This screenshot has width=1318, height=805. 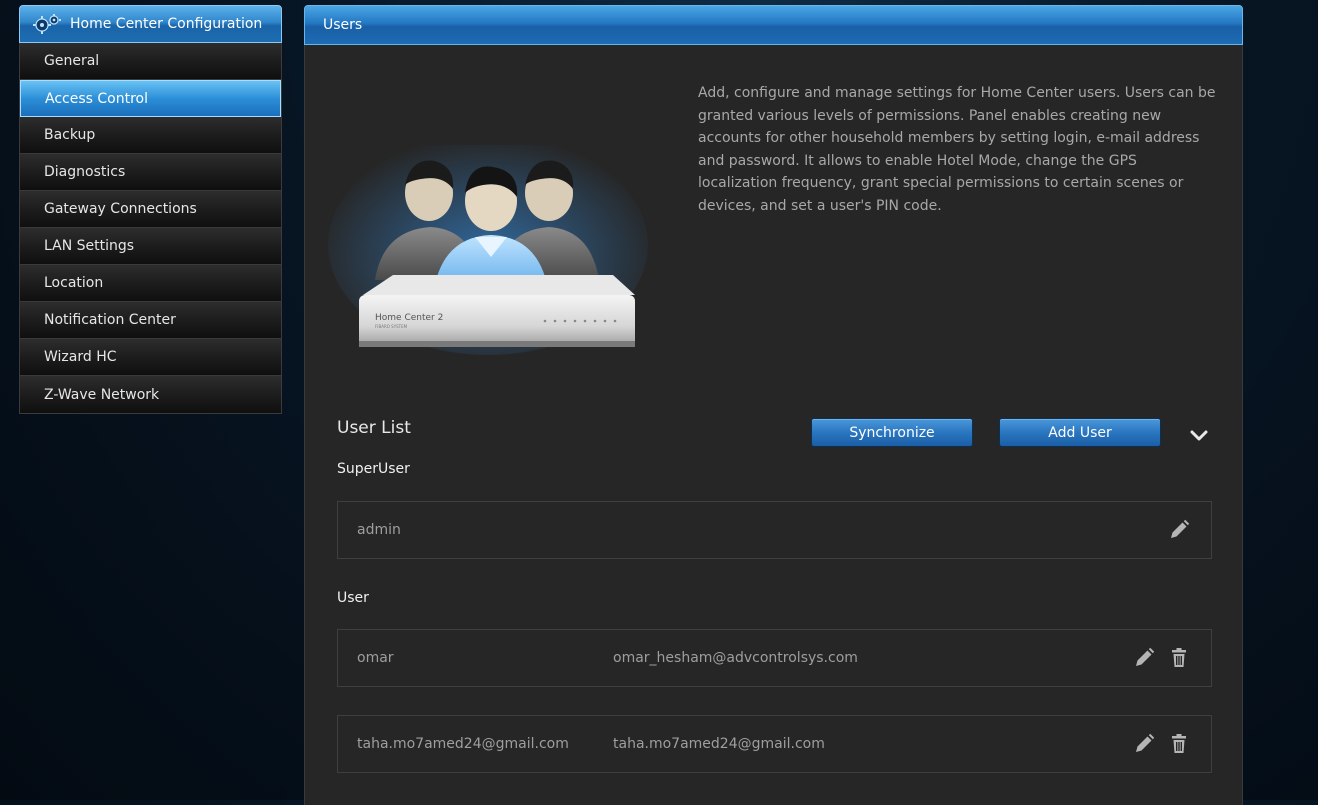 I want to click on superuser-row: admin, so click(x=774, y=530).